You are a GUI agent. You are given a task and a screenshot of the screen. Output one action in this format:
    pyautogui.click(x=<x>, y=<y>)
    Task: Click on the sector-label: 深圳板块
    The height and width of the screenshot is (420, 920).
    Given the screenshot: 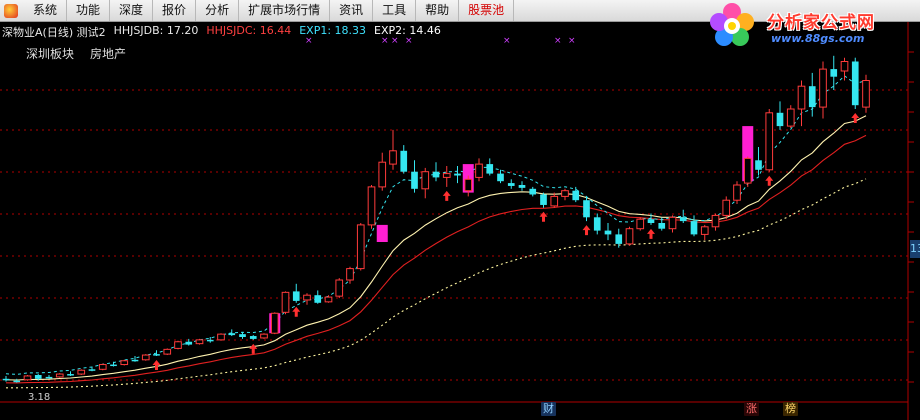 What is the action you would take?
    pyautogui.click(x=50, y=53)
    